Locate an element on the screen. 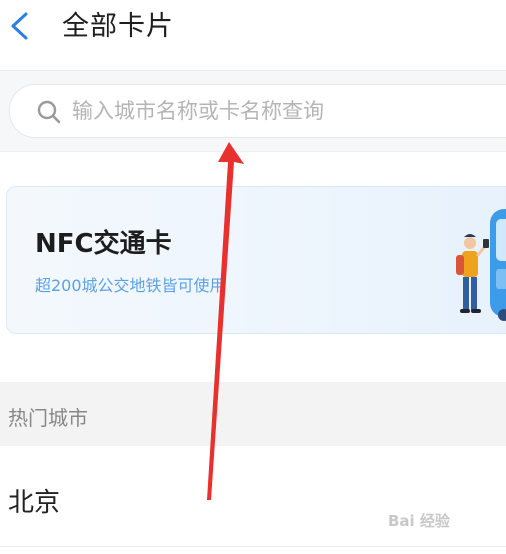 The image size is (506, 554). search-box is located at coordinates (257, 111).